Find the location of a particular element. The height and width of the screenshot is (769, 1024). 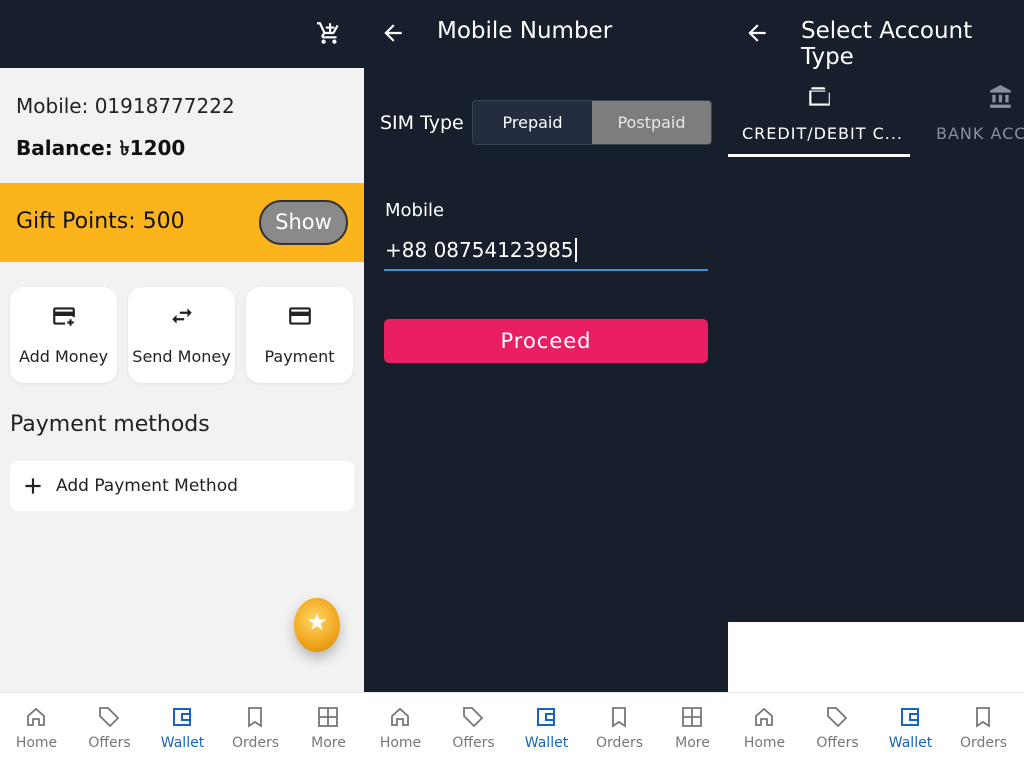

bottom-nav: Home Offers Wallet Orders is located at coordinates (876, 730).